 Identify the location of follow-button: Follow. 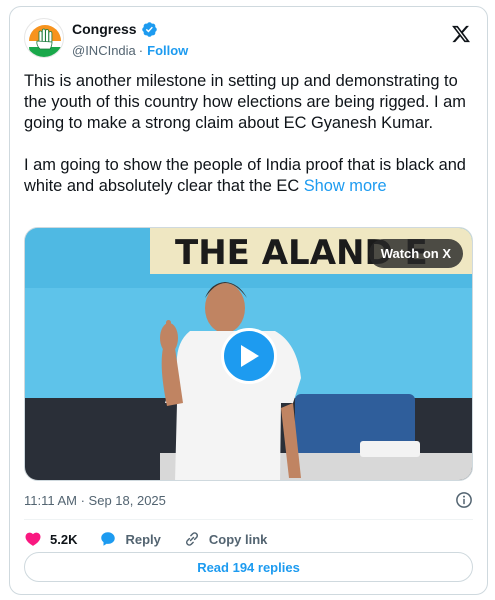
(167, 50).